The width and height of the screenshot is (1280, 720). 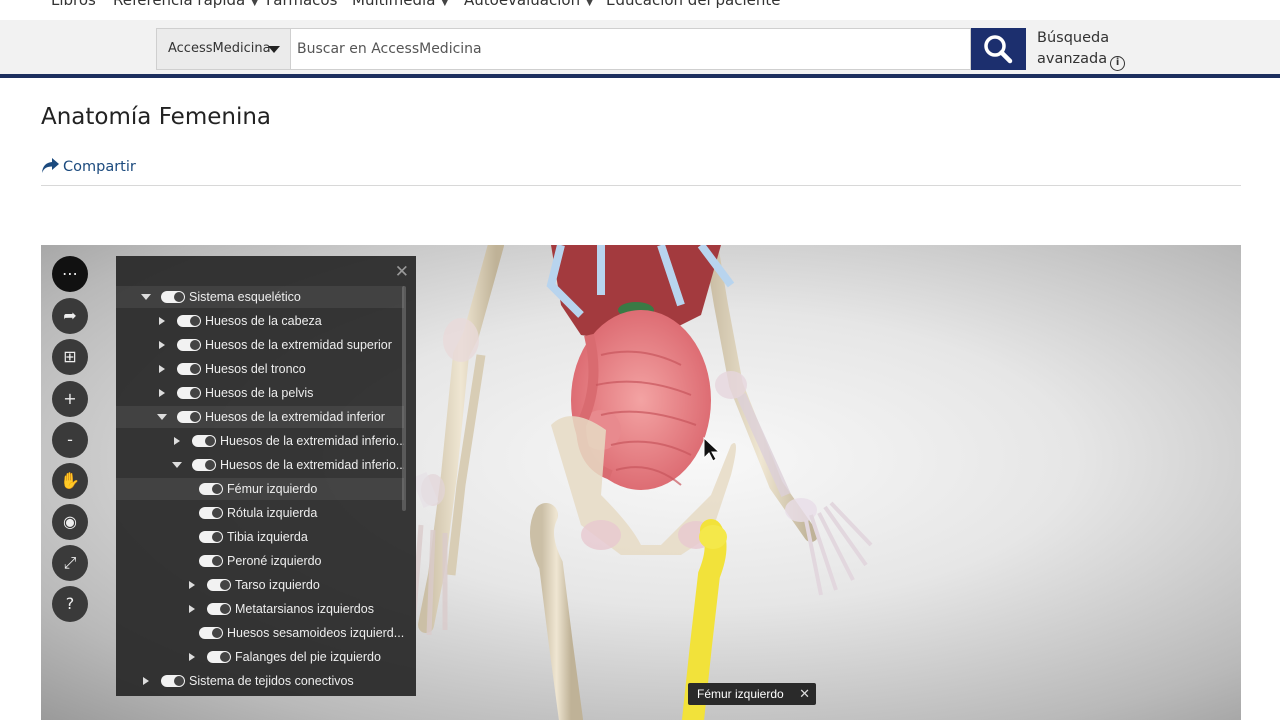 What do you see at coordinates (295, 417) in the screenshot?
I see `tree-item-label: Huesos de la extremidad inferior` at bounding box center [295, 417].